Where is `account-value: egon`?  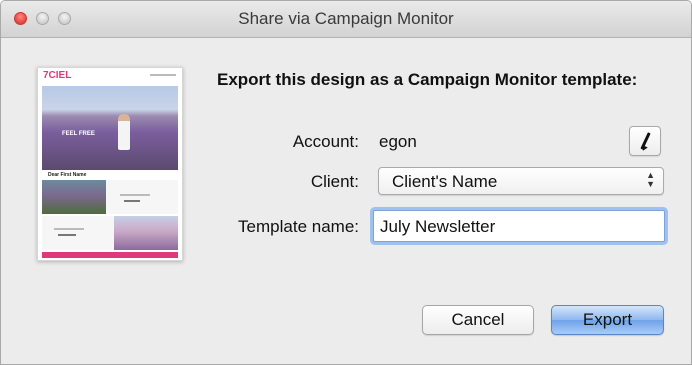
account-value: egon is located at coordinates (398, 141).